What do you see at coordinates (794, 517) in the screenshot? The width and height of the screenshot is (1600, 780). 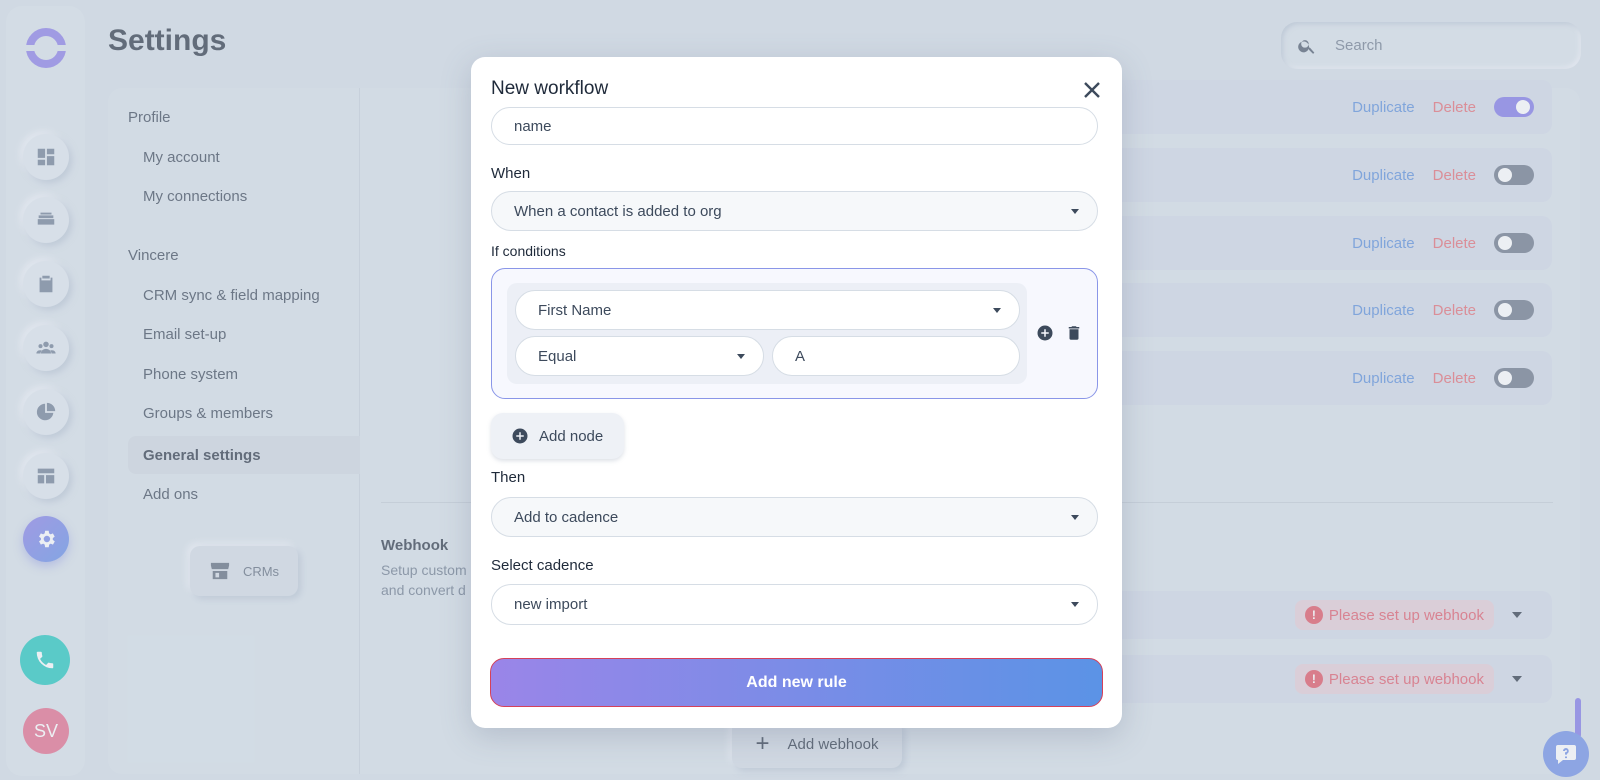 I see `then-select: Add to cadence` at bounding box center [794, 517].